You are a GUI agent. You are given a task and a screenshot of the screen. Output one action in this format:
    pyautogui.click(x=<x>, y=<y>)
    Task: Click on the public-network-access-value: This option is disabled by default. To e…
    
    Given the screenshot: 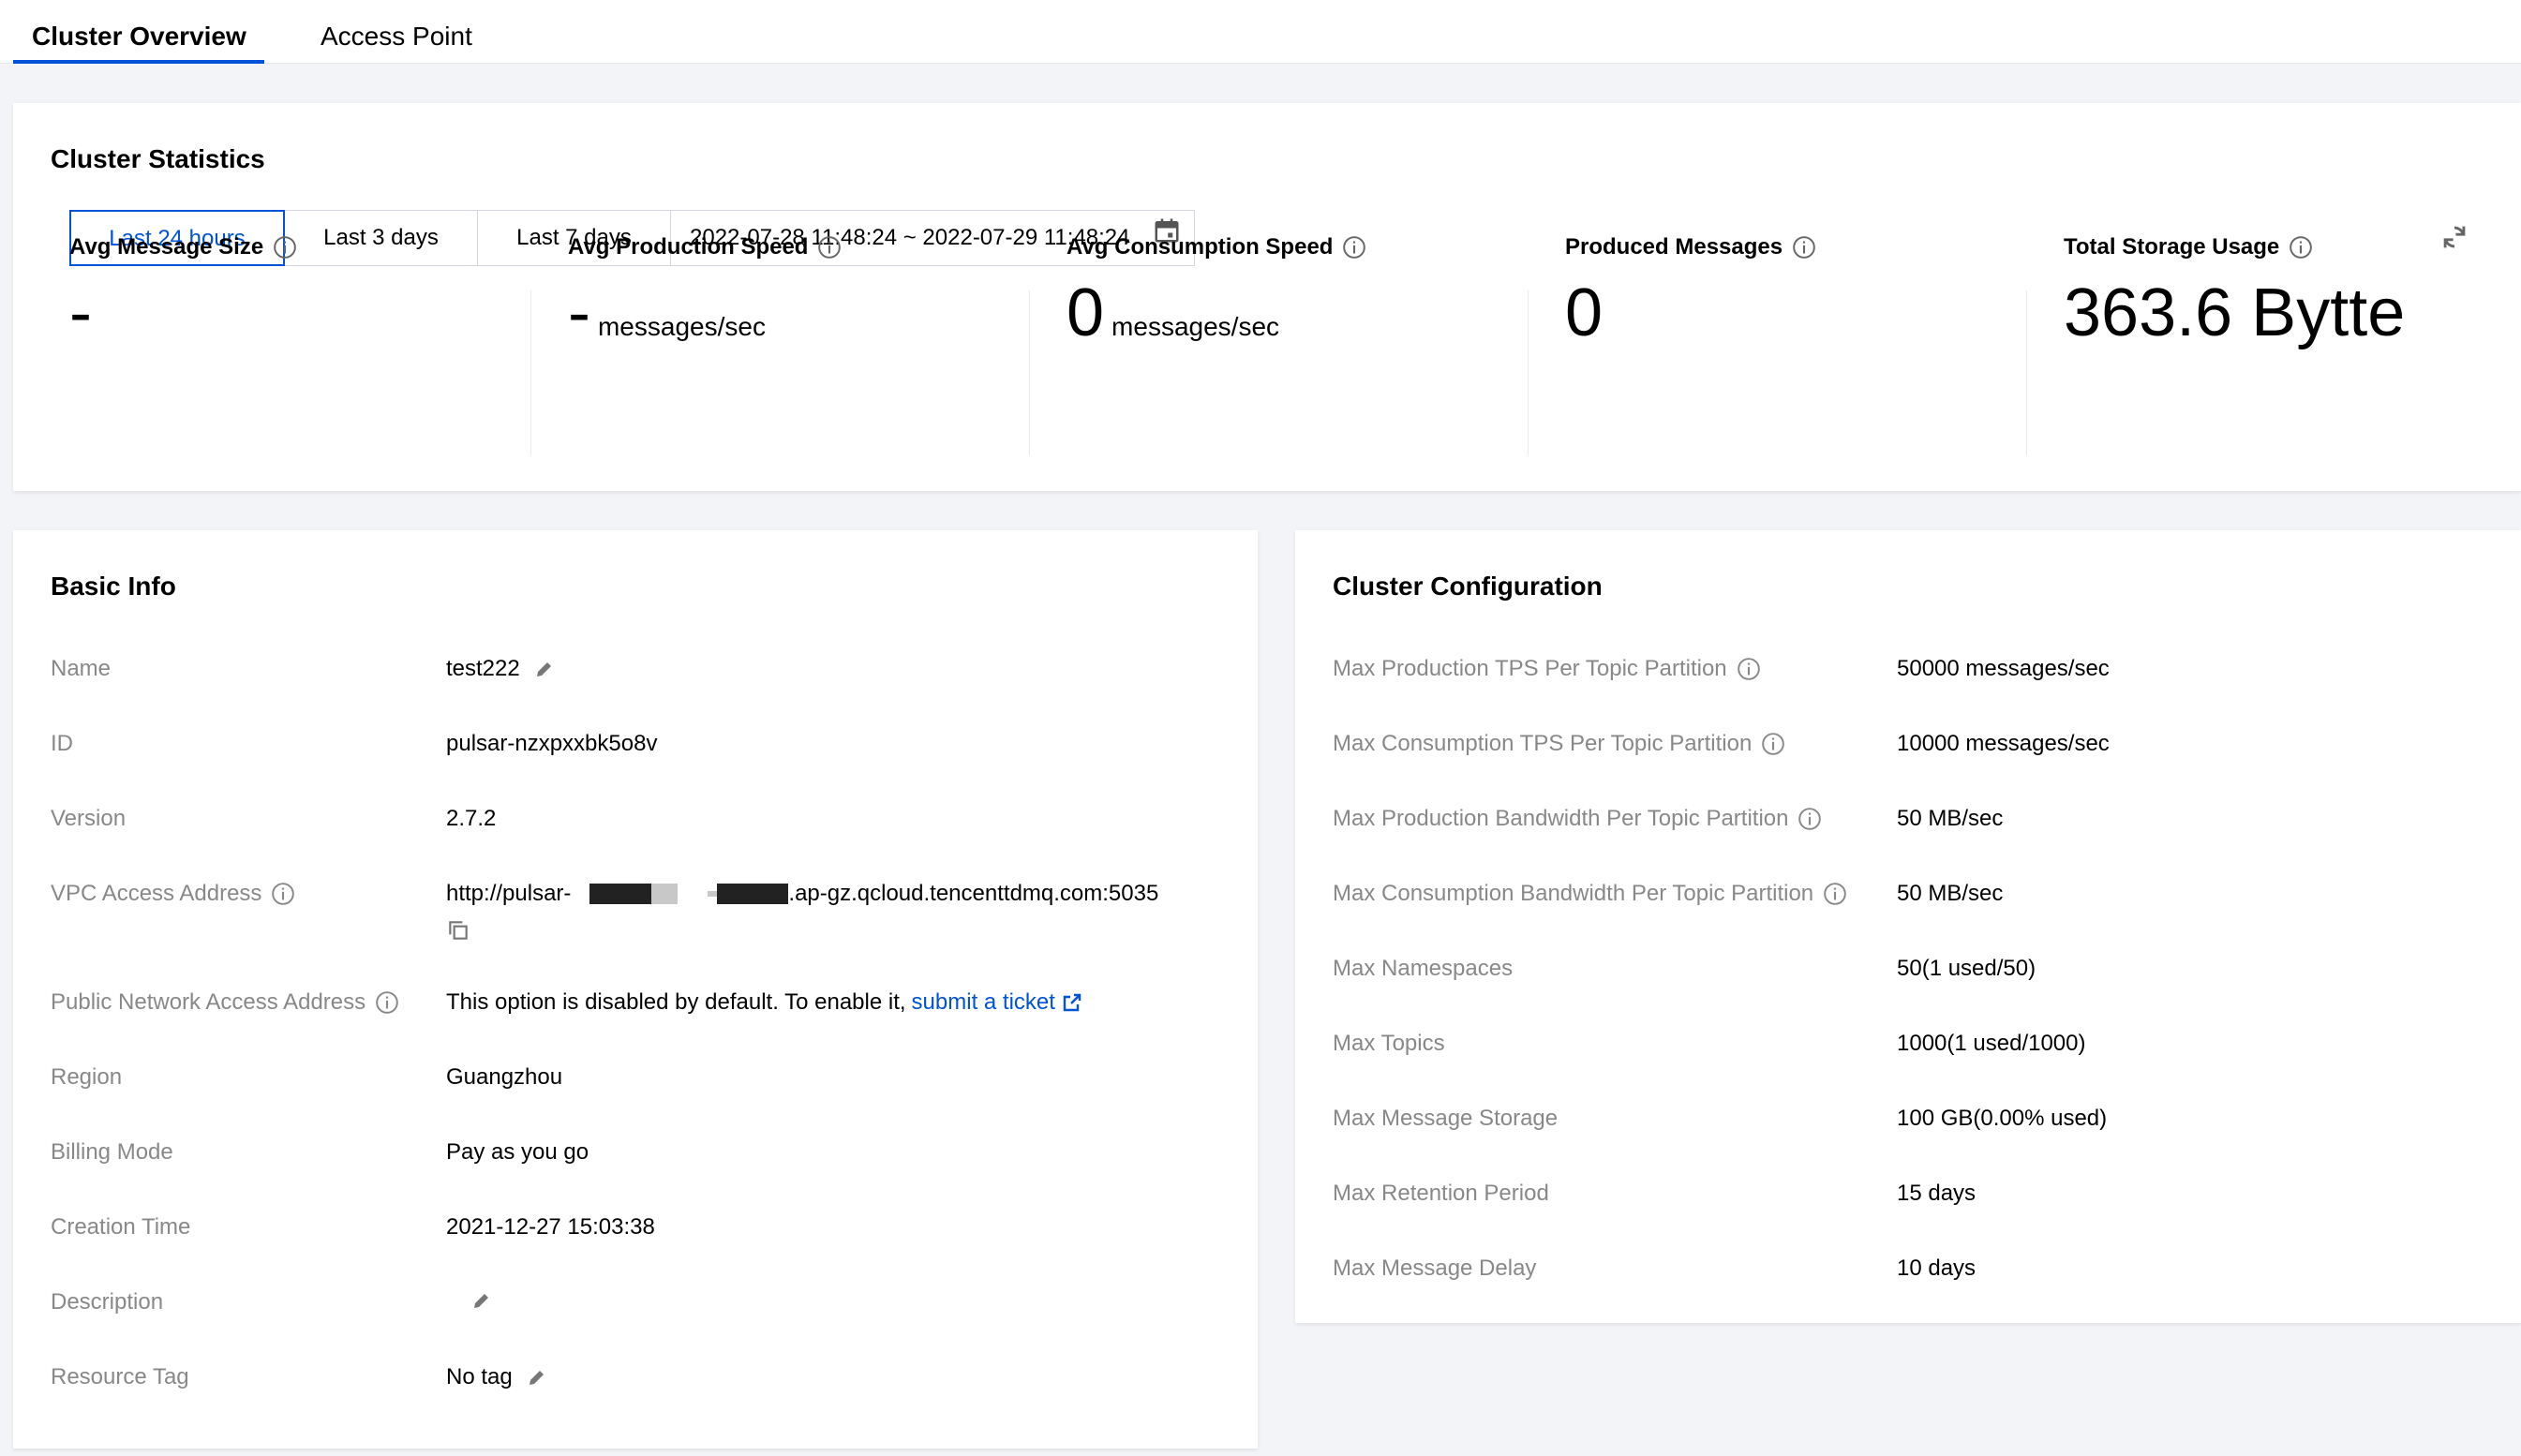 What is the action you would take?
    pyautogui.click(x=764, y=1002)
    